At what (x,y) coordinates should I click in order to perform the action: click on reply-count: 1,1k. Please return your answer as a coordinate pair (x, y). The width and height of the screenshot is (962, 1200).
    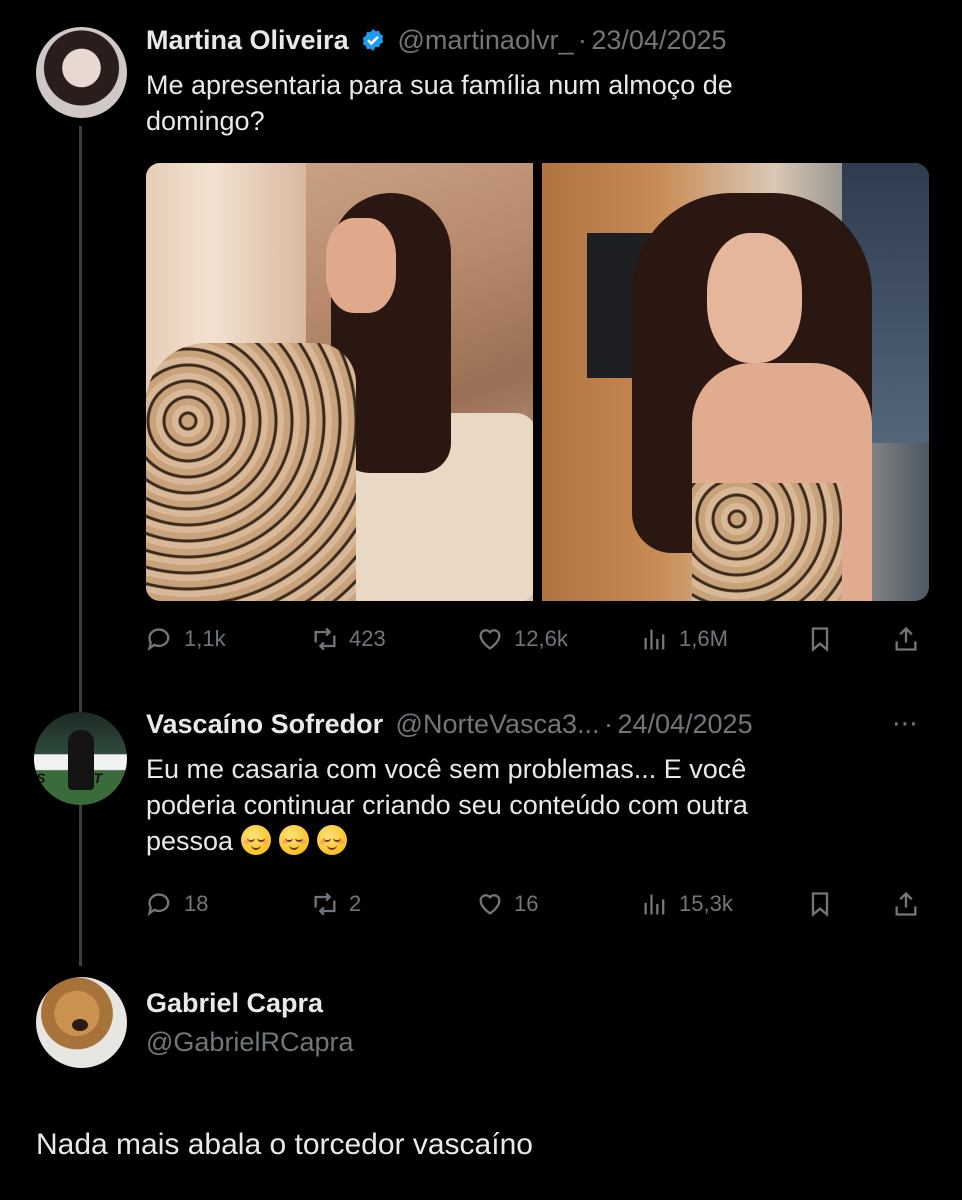
    Looking at the image, I should click on (205, 638).